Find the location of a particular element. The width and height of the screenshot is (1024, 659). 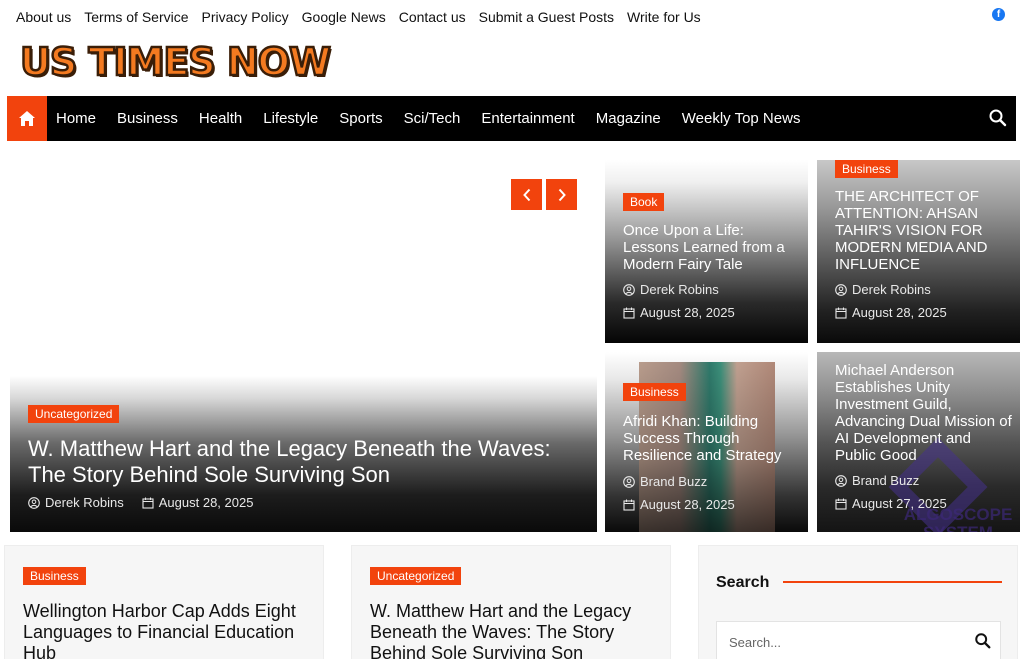

top-link-contact: Contact us is located at coordinates (432, 17).